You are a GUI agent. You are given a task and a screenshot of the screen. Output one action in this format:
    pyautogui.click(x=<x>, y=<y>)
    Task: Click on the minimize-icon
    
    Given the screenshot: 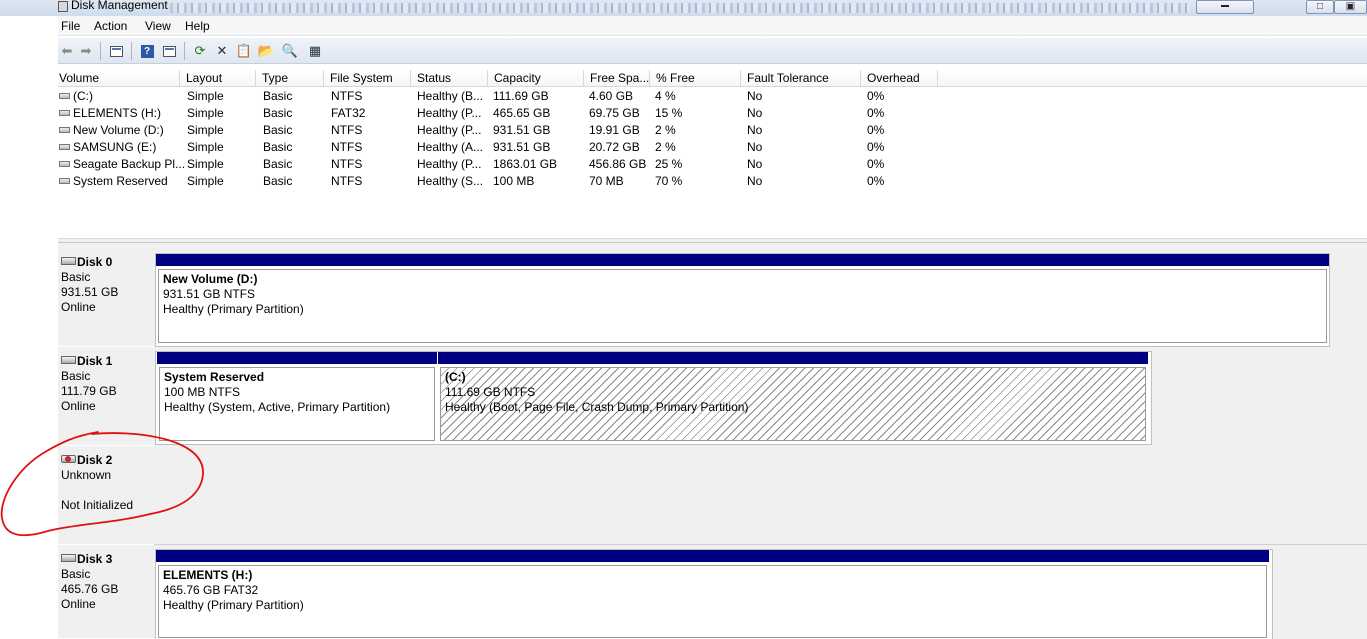 What is the action you would take?
    pyautogui.click(x=1225, y=6)
    